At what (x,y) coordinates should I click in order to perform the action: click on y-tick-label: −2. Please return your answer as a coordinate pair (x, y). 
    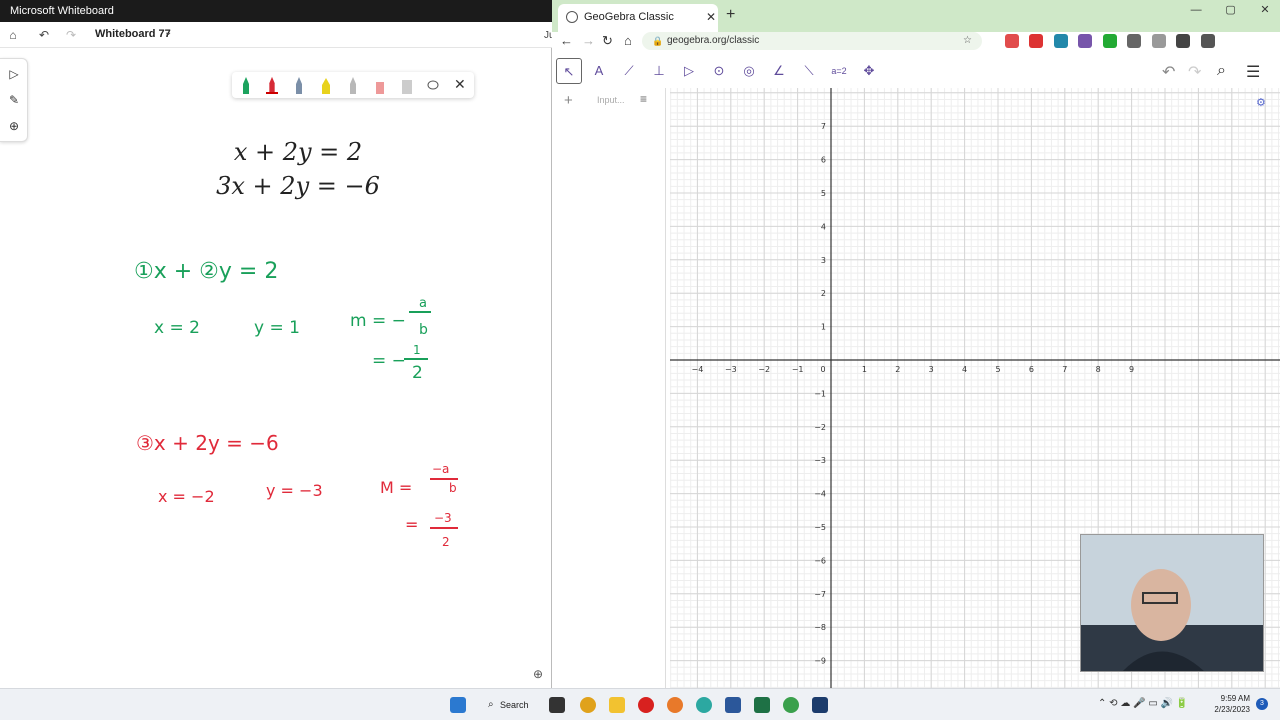
    Looking at the image, I should click on (820, 427).